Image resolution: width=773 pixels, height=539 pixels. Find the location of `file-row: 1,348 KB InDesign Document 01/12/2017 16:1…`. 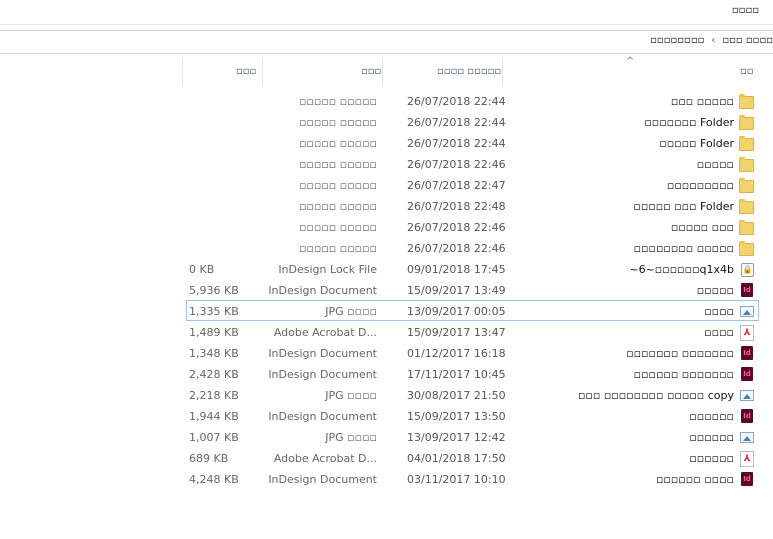

file-row: 1,348 KB InDesign Document 01/12/2017 16:1… is located at coordinates (472, 352).